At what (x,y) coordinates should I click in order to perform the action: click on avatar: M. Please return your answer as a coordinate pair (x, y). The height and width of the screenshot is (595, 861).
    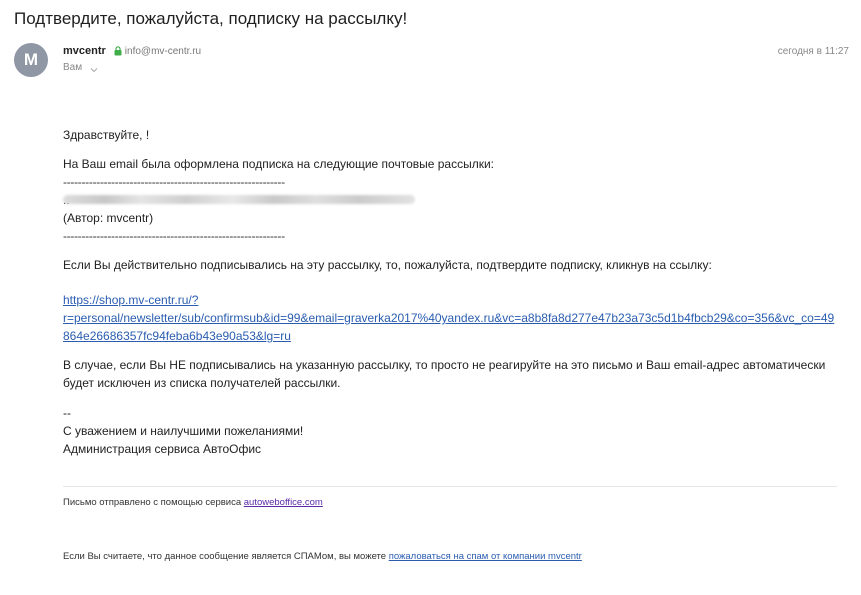
    Looking at the image, I should click on (31, 60).